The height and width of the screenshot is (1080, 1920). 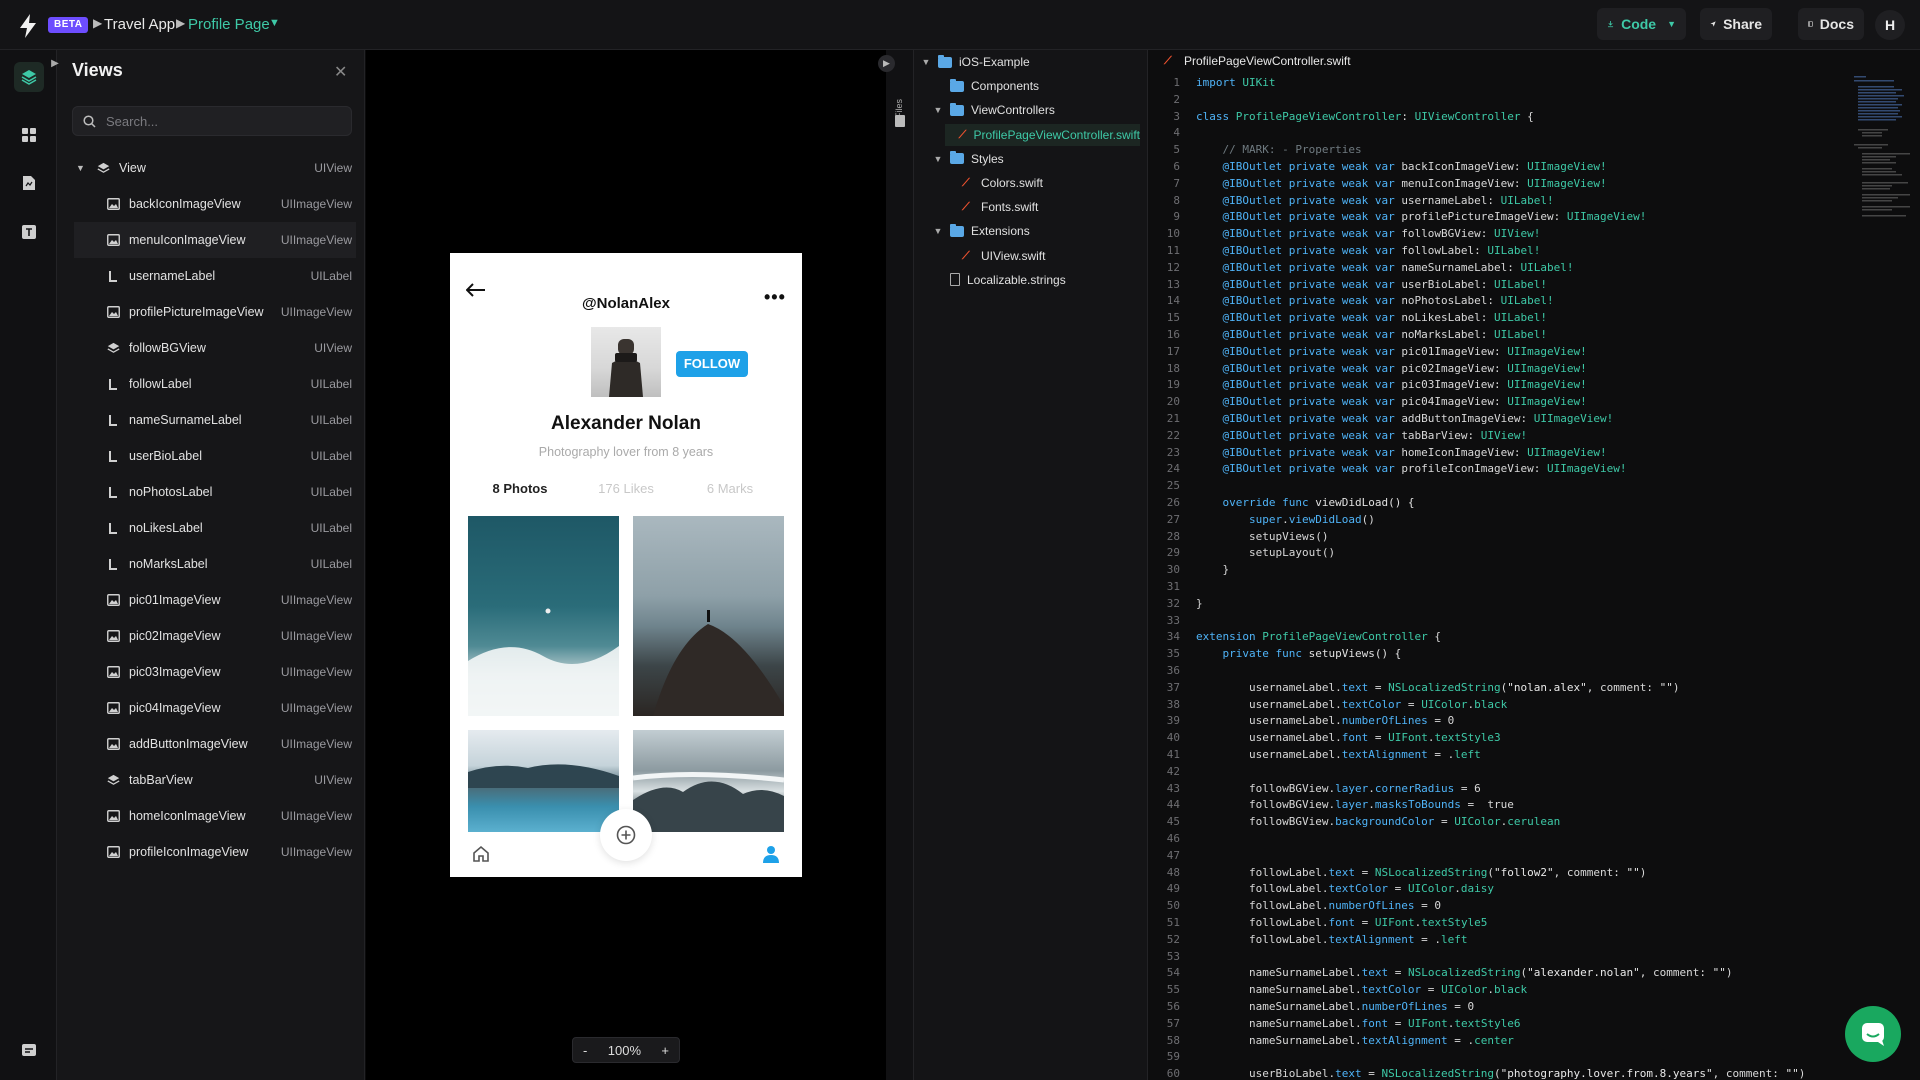 What do you see at coordinates (216, 121) in the screenshot?
I see `search-input` at bounding box center [216, 121].